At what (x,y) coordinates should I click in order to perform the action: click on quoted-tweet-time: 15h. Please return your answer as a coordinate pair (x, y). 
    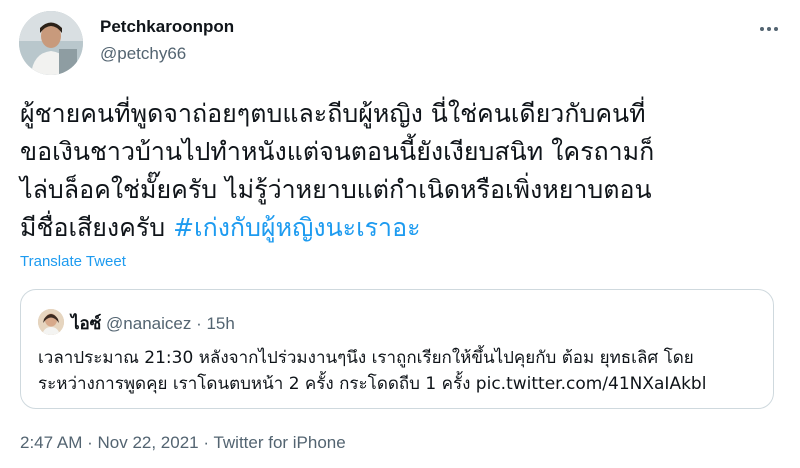
    Looking at the image, I should click on (220, 323).